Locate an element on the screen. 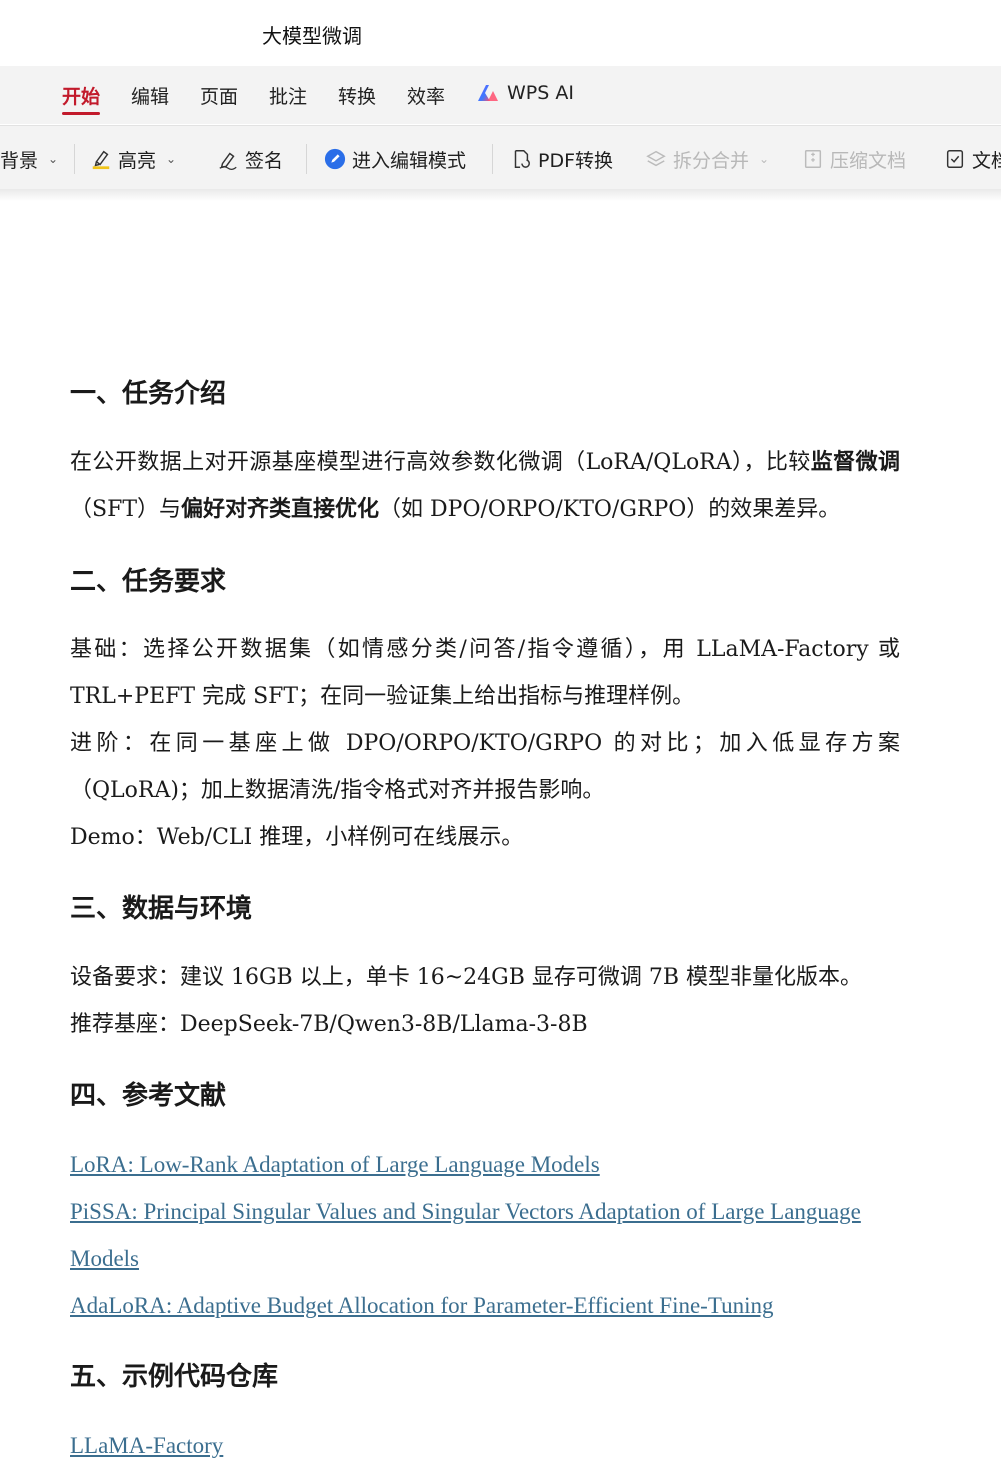 The width and height of the screenshot is (1001, 1477). section-heading: 五、示例代码仓库 is located at coordinates (174, 1377).